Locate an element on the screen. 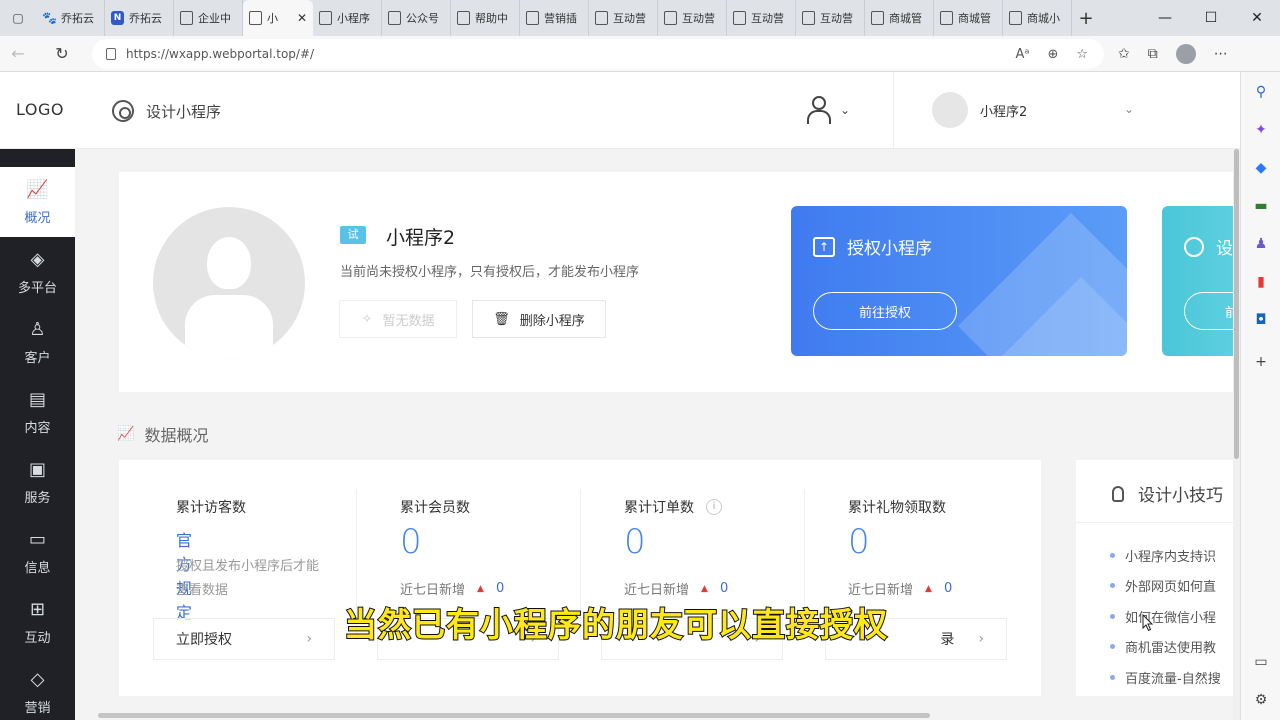 The height and width of the screenshot is (720, 1280). sidebar-item-customers: ♙ 客户 is located at coordinates (37, 342).